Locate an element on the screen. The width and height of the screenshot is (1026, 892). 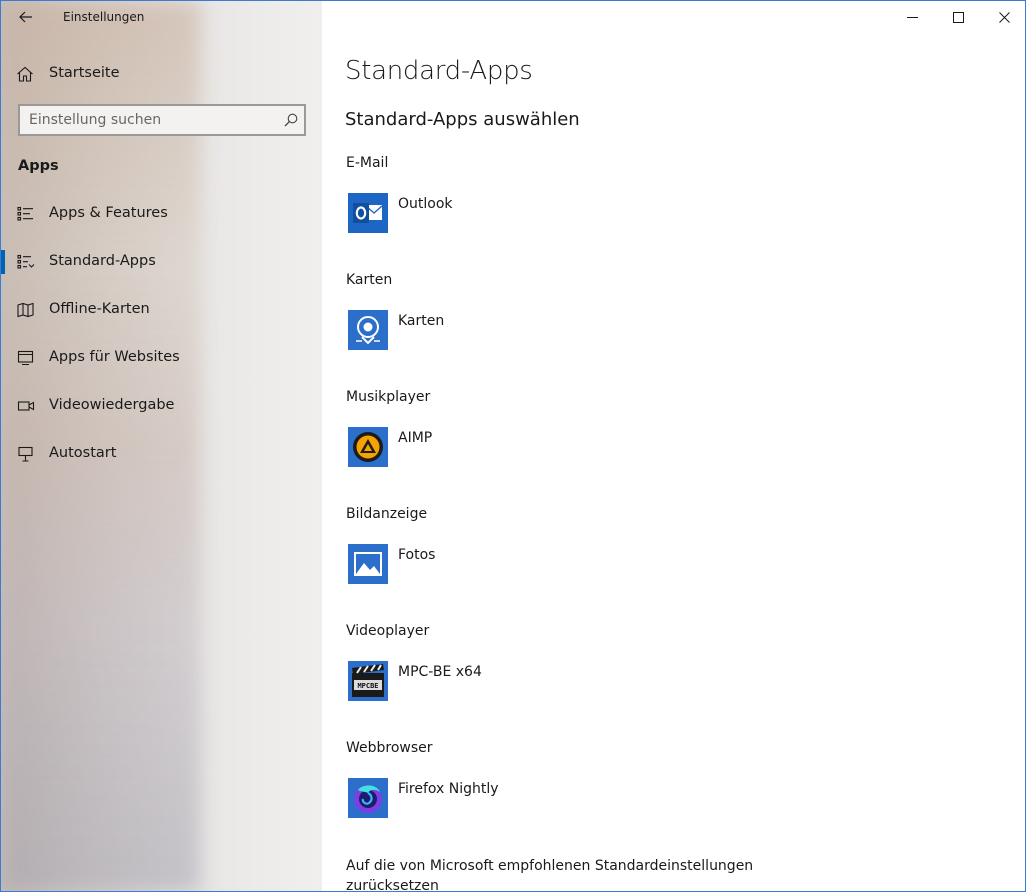
maximize-button is located at coordinates (958, 17).